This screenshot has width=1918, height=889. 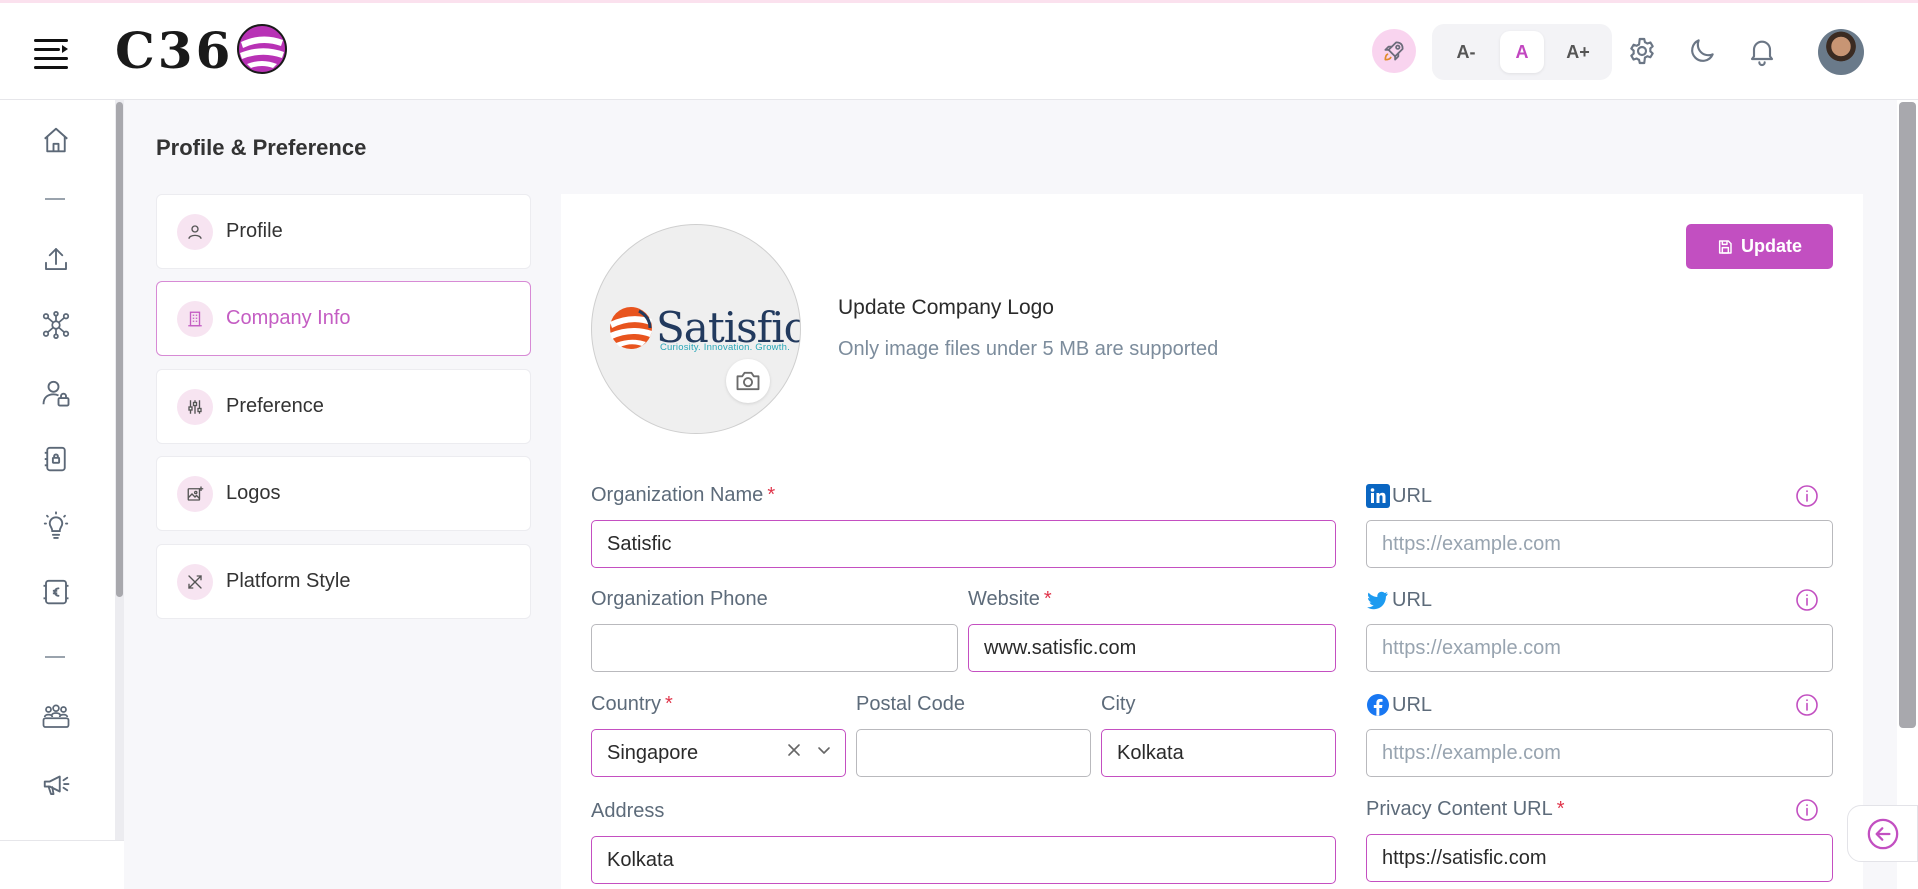 I want to click on page-title: Profile & Preference, so click(x=261, y=147).